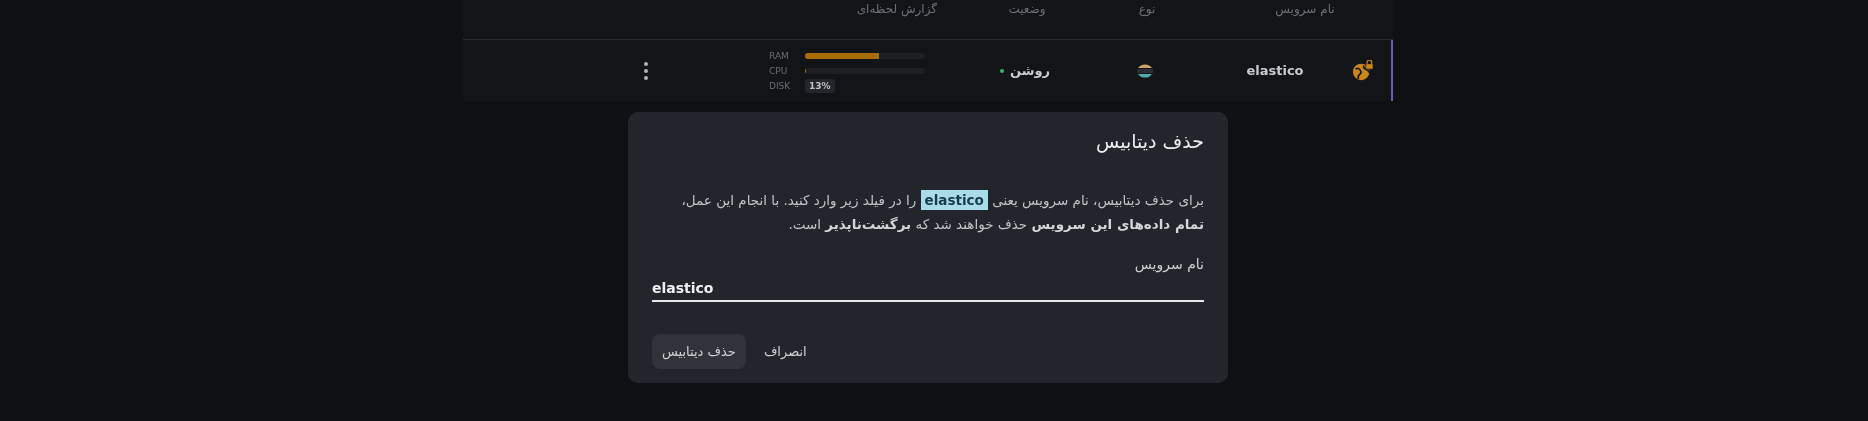  I want to click on globe-lock-icon, so click(1363, 70).